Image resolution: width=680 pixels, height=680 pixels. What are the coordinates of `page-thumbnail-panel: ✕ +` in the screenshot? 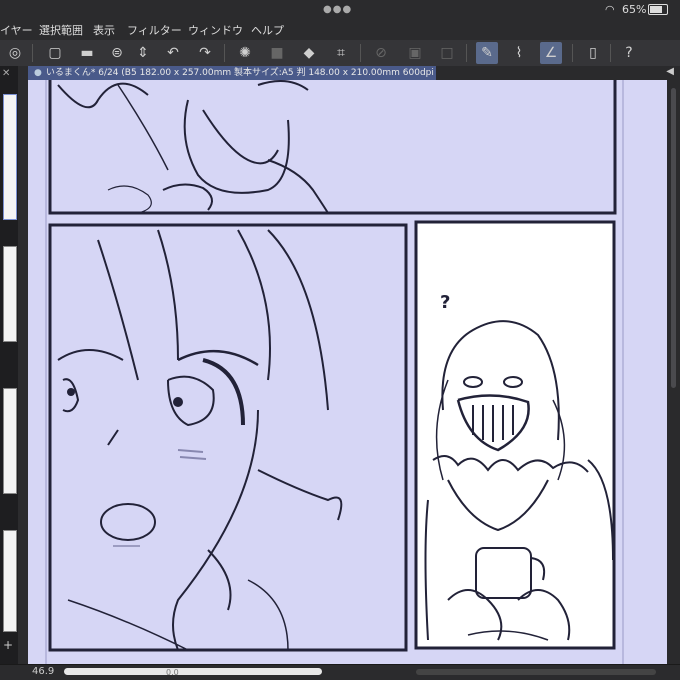 It's located at (9, 365).